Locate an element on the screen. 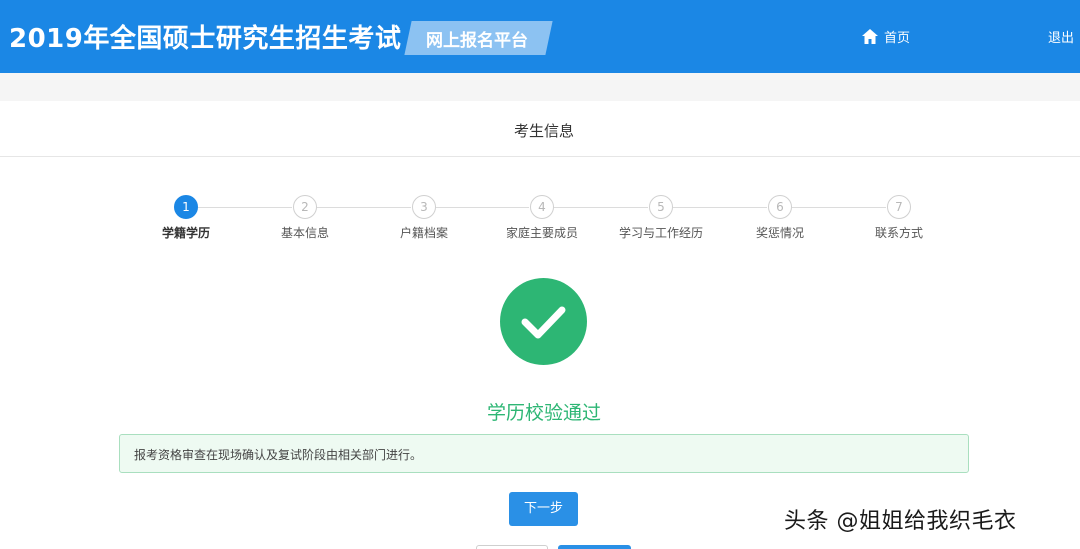  partial-primary-button is located at coordinates (594, 547).